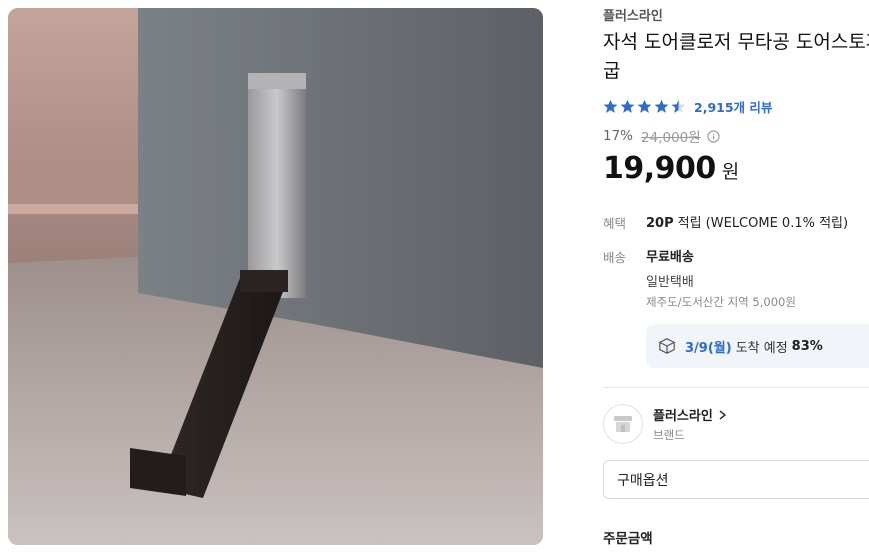 Image resolution: width=869 pixels, height=558 pixels. I want to click on box-icon, so click(667, 346).